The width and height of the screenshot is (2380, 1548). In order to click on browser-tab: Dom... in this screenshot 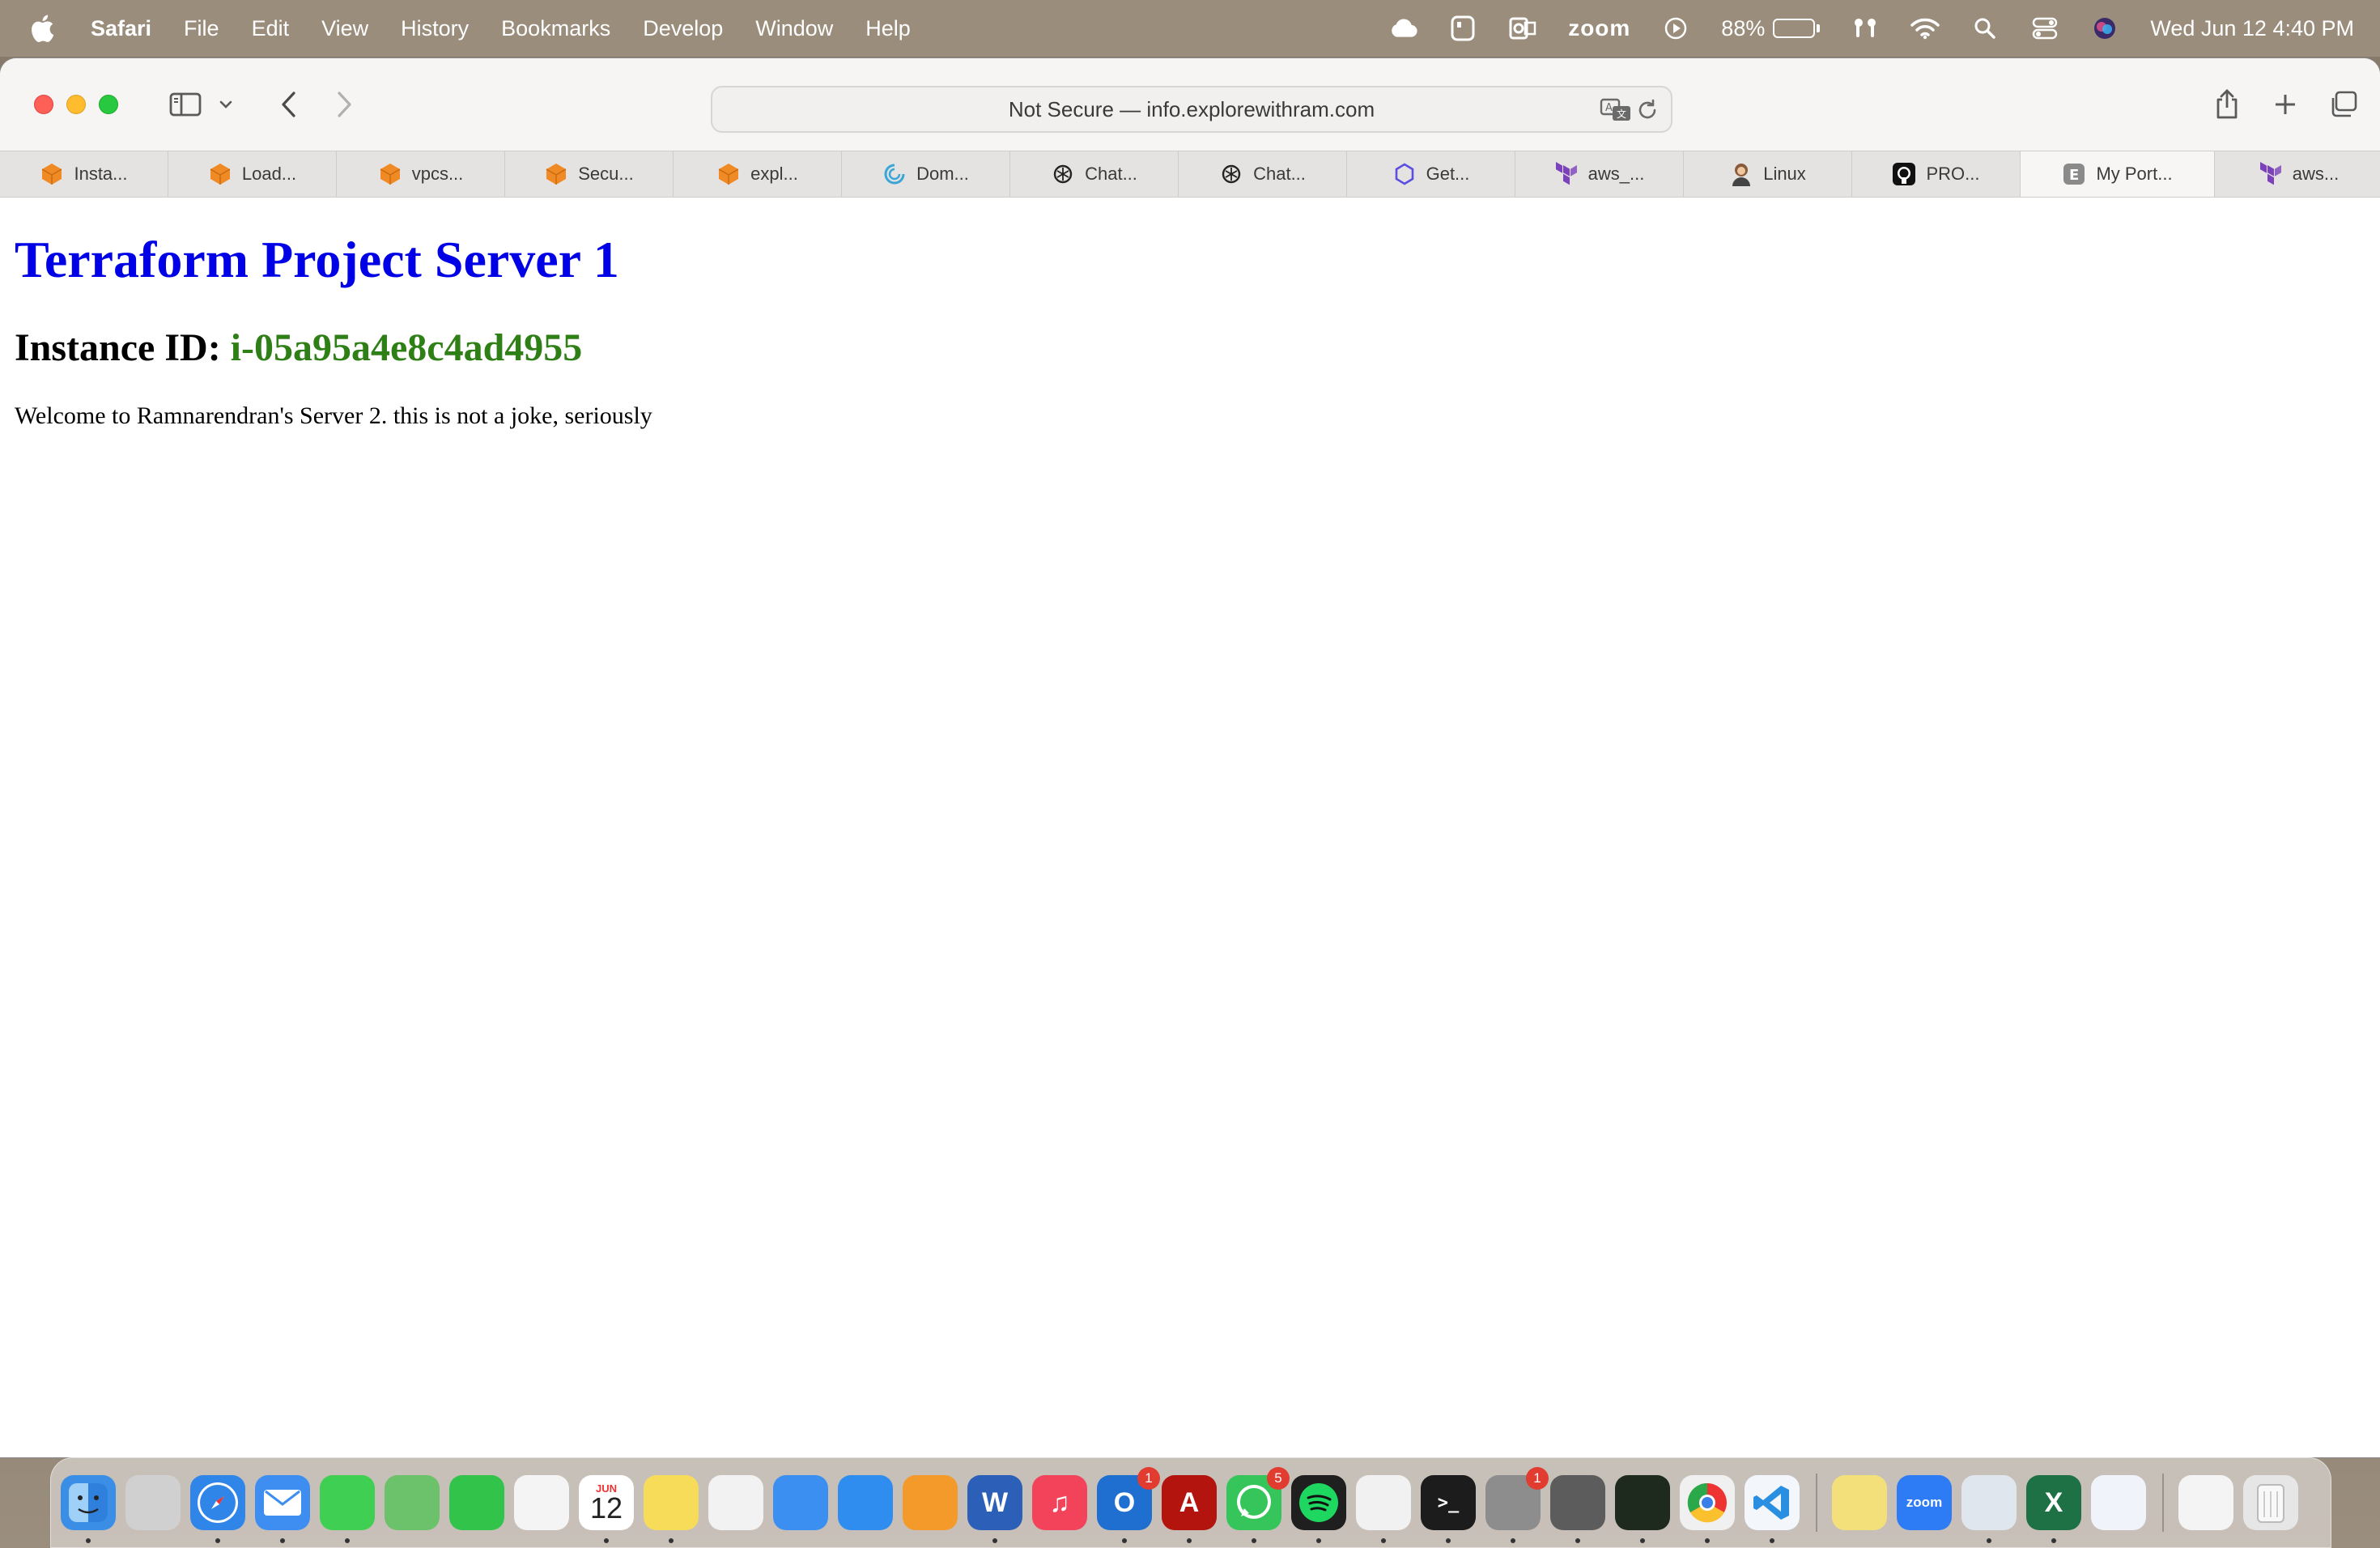, I will do `click(926, 174)`.